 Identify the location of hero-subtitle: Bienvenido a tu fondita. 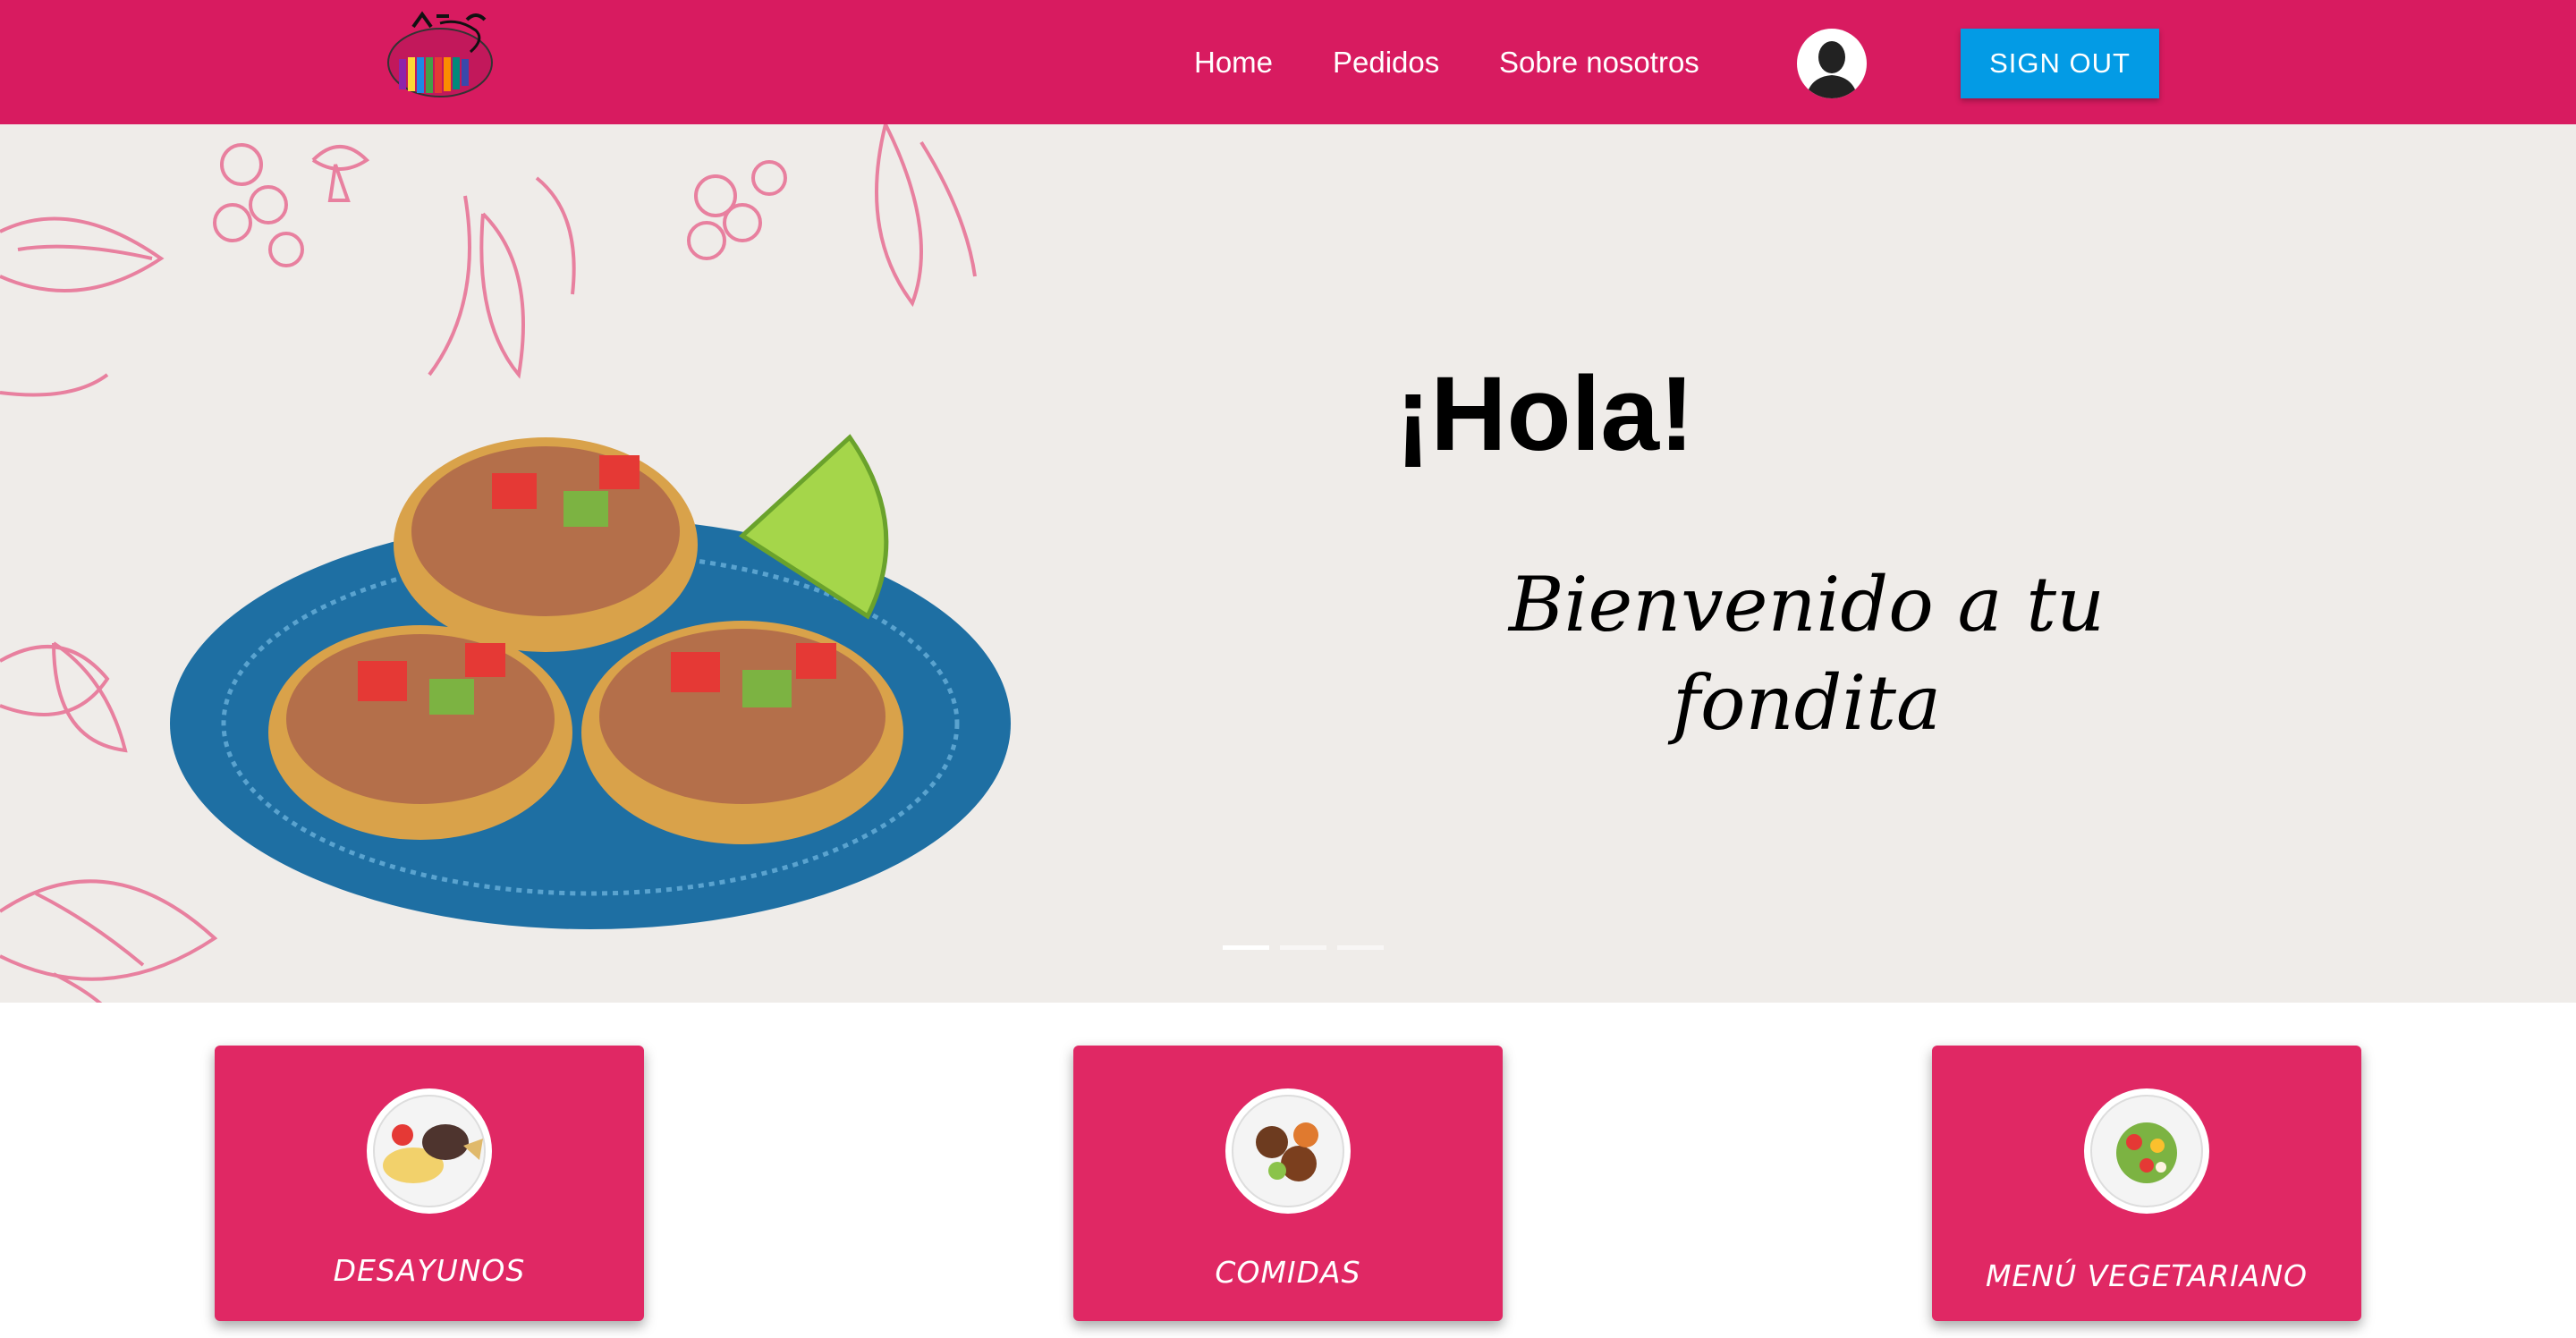
(1807, 653).